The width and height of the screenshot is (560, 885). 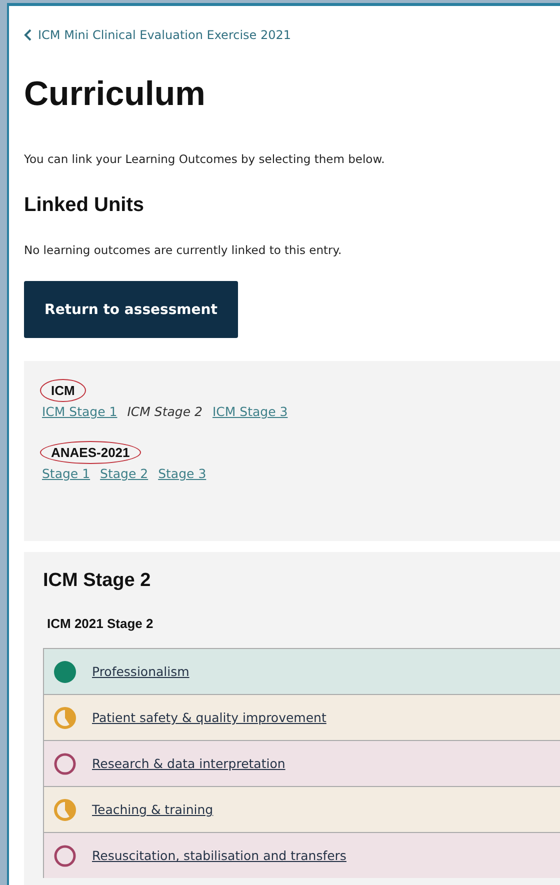 What do you see at coordinates (80, 411) in the screenshot?
I see `stage-link: ICM Stage 1` at bounding box center [80, 411].